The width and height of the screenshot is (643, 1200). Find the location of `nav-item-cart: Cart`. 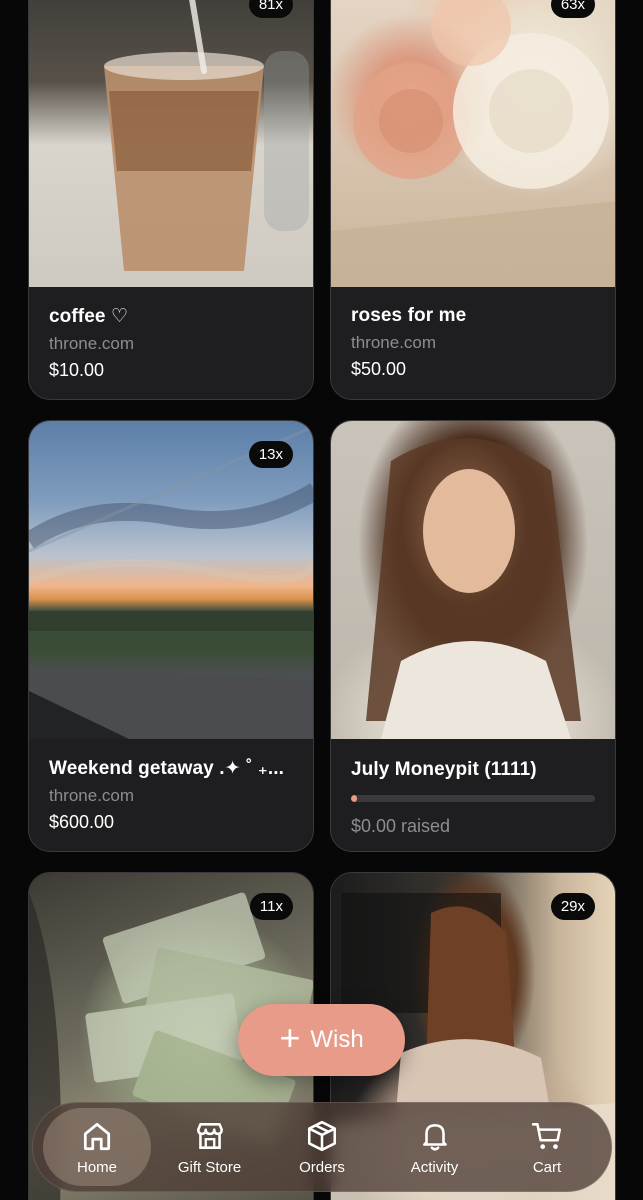

nav-item-cart: Cart is located at coordinates (547, 1147).